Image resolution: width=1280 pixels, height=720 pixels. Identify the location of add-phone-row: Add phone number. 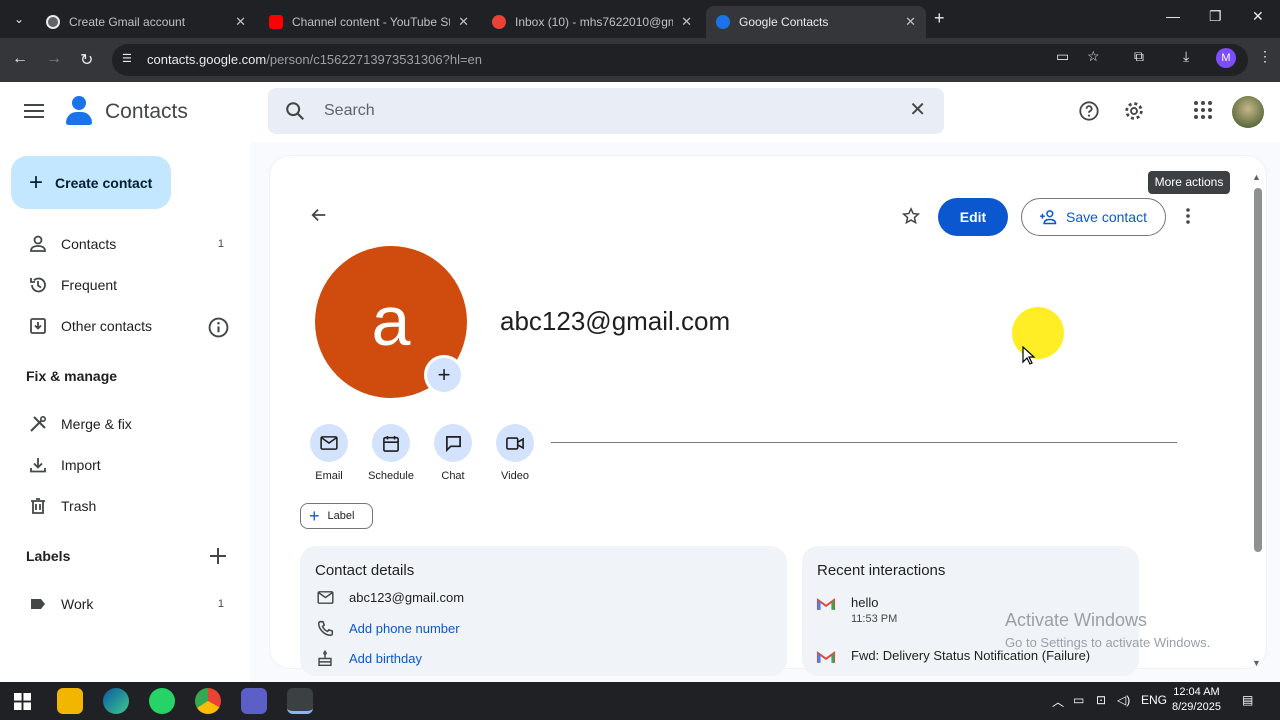
(387, 628).